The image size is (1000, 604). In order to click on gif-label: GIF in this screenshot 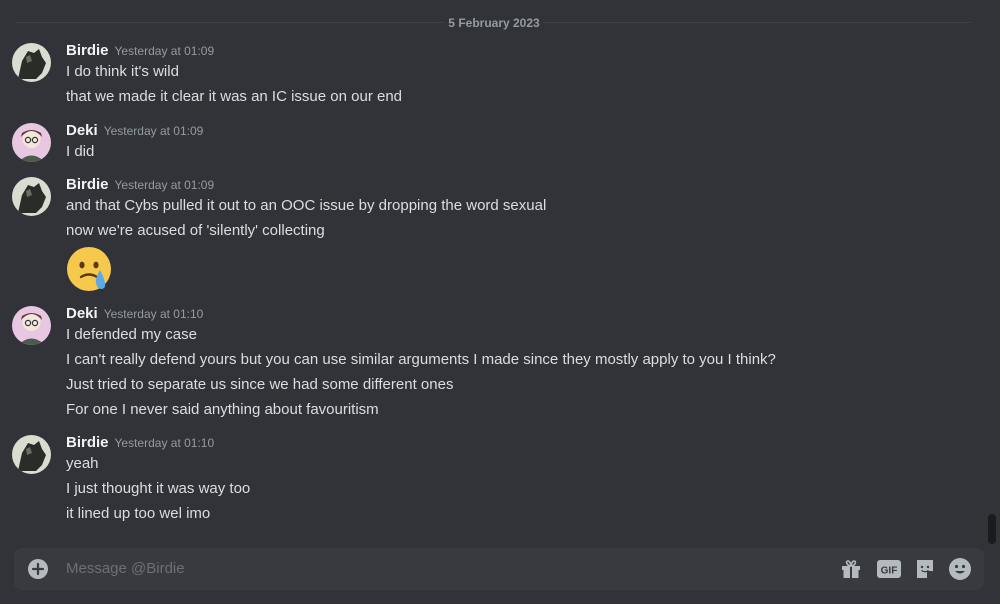, I will do `click(889, 571)`.